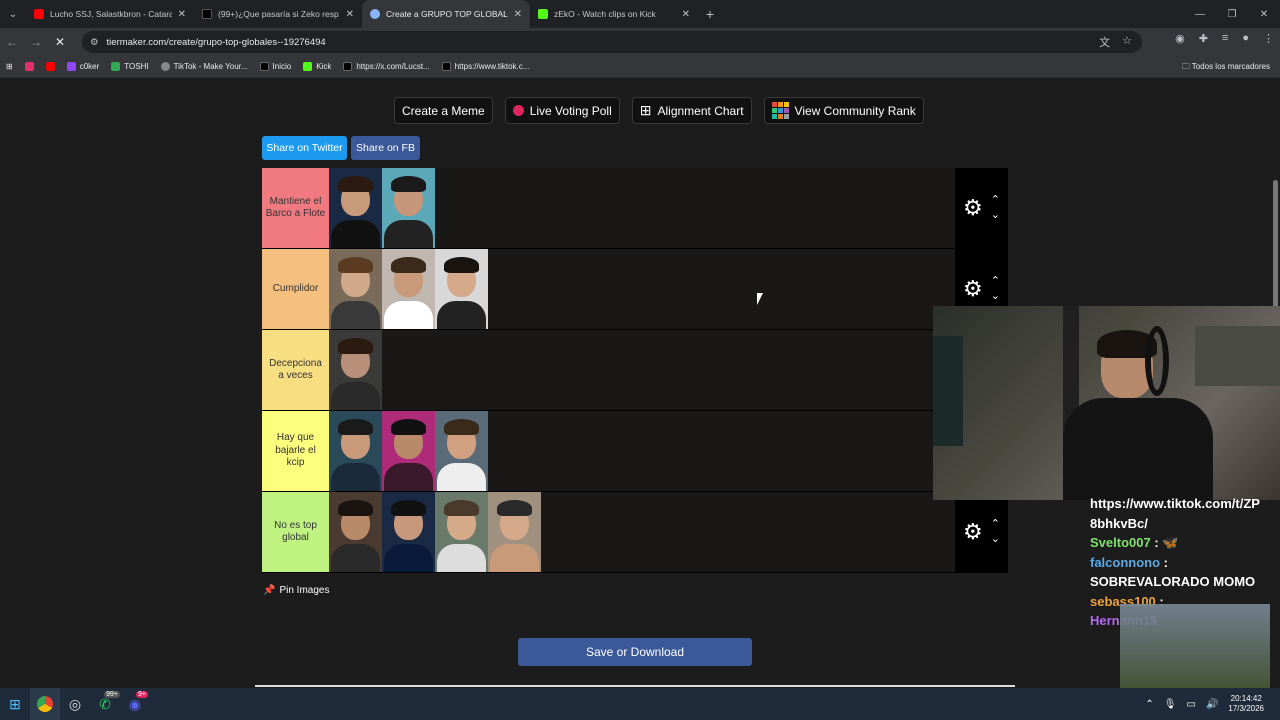 This screenshot has height=720, width=1280. Describe the element at coordinates (443, 110) in the screenshot. I see `create-meme-button: Create a Meme` at that location.